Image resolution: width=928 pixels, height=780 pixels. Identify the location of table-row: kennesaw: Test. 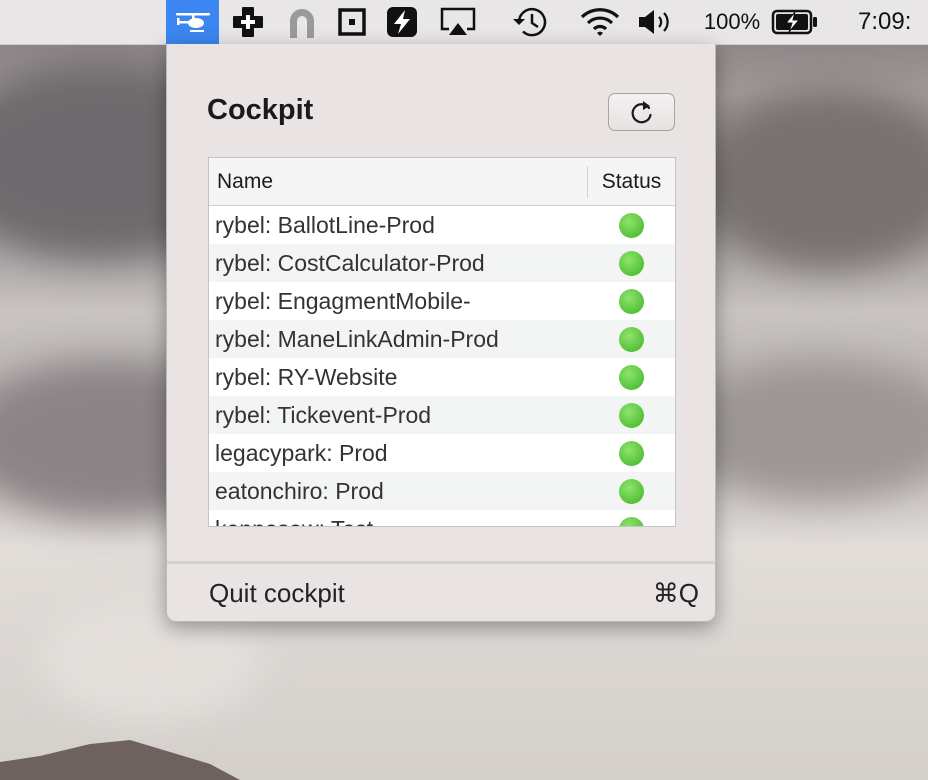
(442, 518).